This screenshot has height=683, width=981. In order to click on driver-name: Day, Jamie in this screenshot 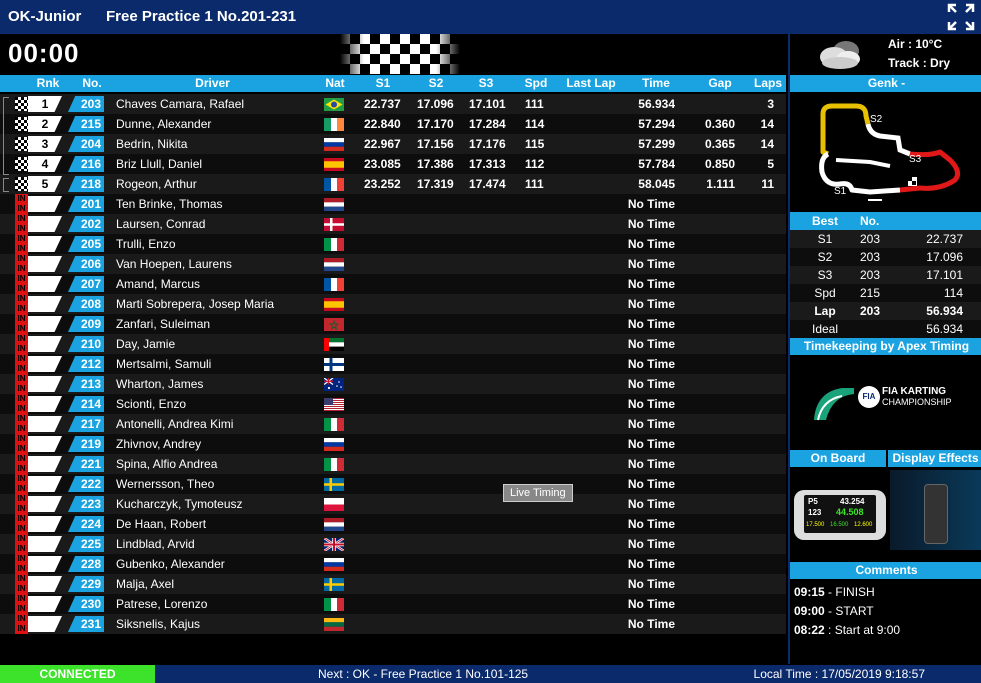, I will do `click(145, 344)`.